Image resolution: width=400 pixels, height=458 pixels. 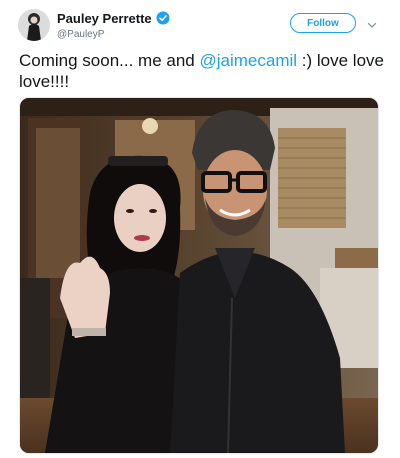 I want to click on chevron-down-icon, so click(x=372, y=22).